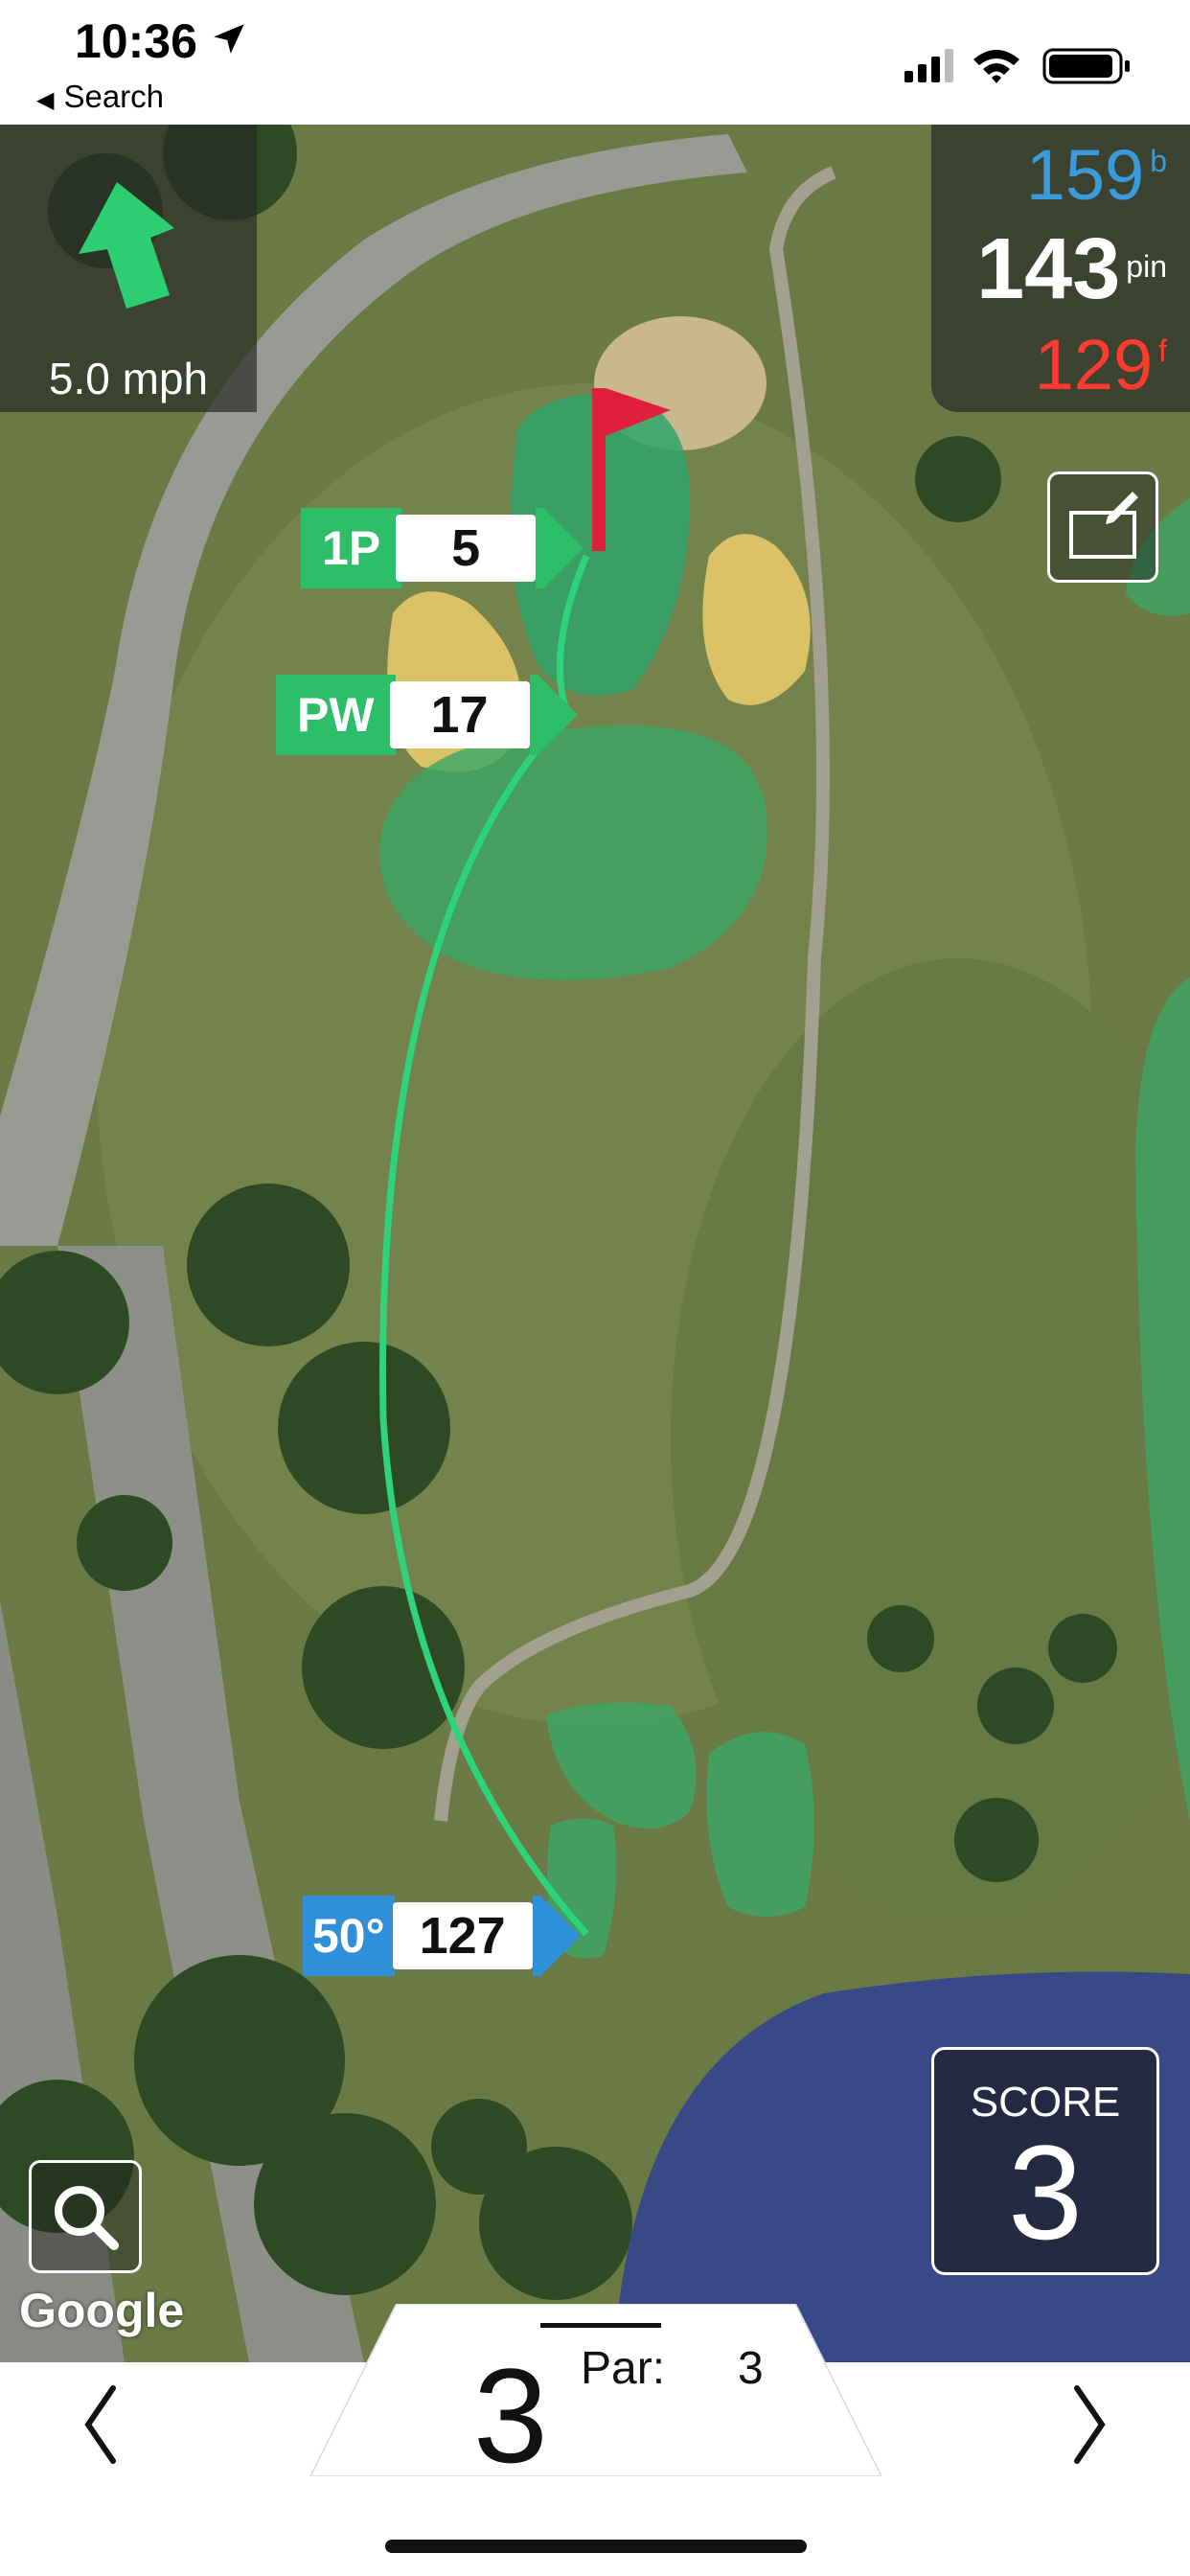 This screenshot has width=1190, height=2576. I want to click on back-to-search-link: ◀ Search, so click(100, 97).